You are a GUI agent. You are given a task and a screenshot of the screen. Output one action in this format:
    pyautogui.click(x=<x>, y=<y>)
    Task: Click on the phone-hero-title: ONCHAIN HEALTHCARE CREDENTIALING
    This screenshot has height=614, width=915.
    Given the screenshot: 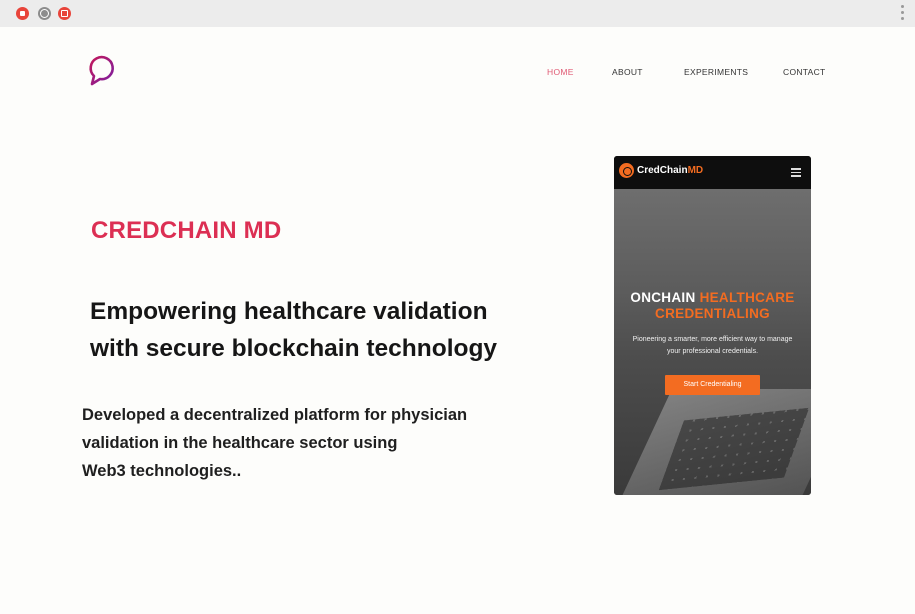 What is the action you would take?
    pyautogui.click(x=712, y=306)
    